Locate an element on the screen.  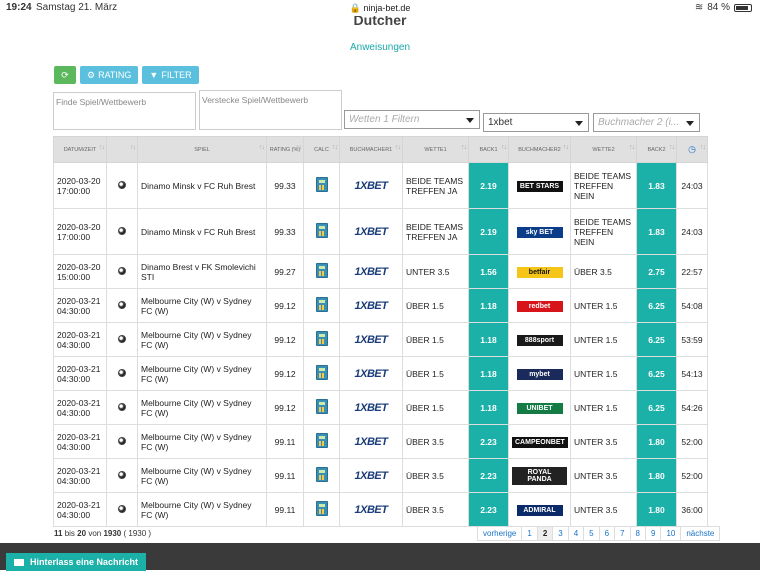
column-header: Calc ↑↓ is located at coordinates (321, 149).